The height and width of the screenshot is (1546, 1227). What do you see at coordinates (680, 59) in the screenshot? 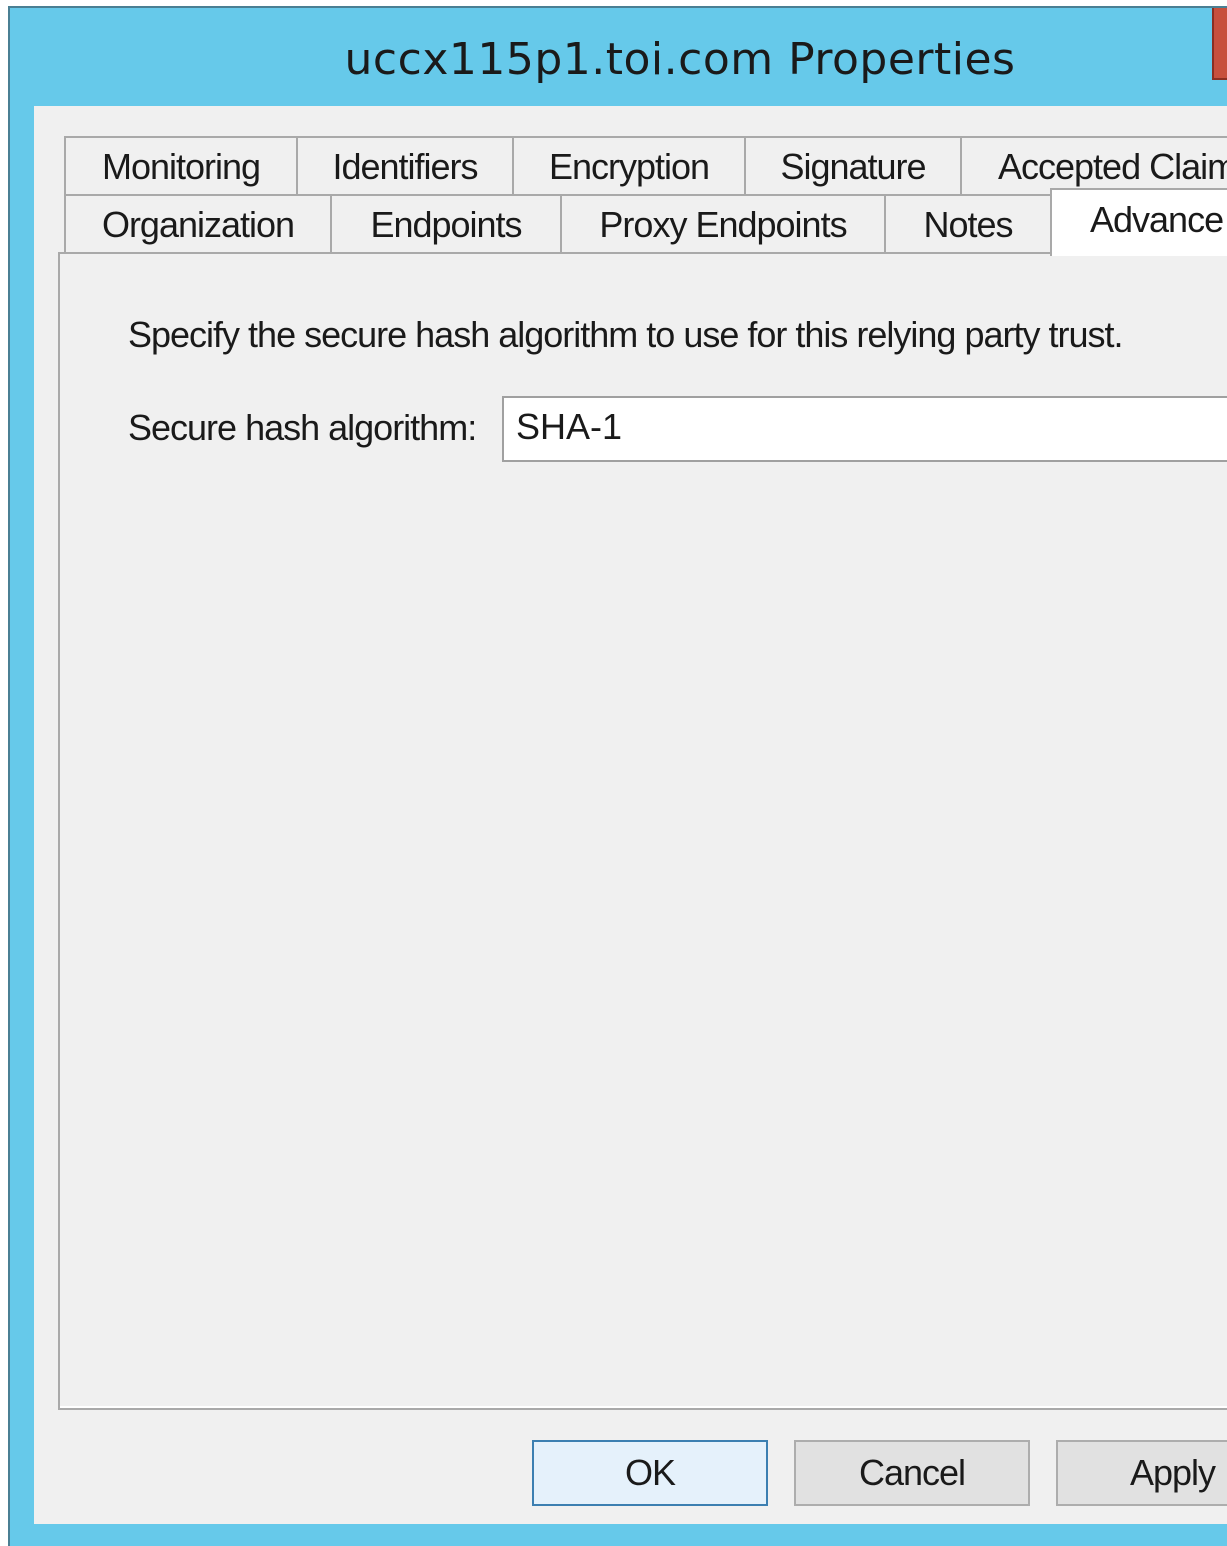
I see `window-title: uccx115p1.toi.com Properties` at bounding box center [680, 59].